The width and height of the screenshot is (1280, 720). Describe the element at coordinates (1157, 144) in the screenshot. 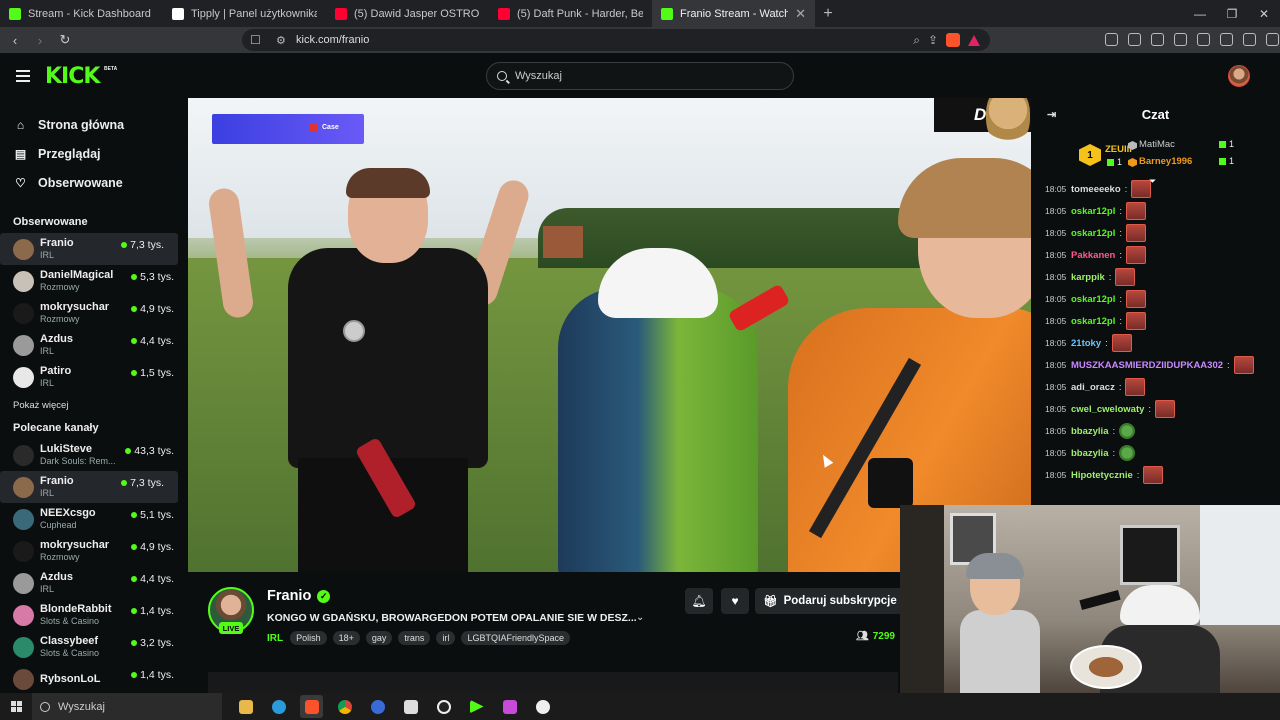

I see `leader-name: MatiMac` at that location.